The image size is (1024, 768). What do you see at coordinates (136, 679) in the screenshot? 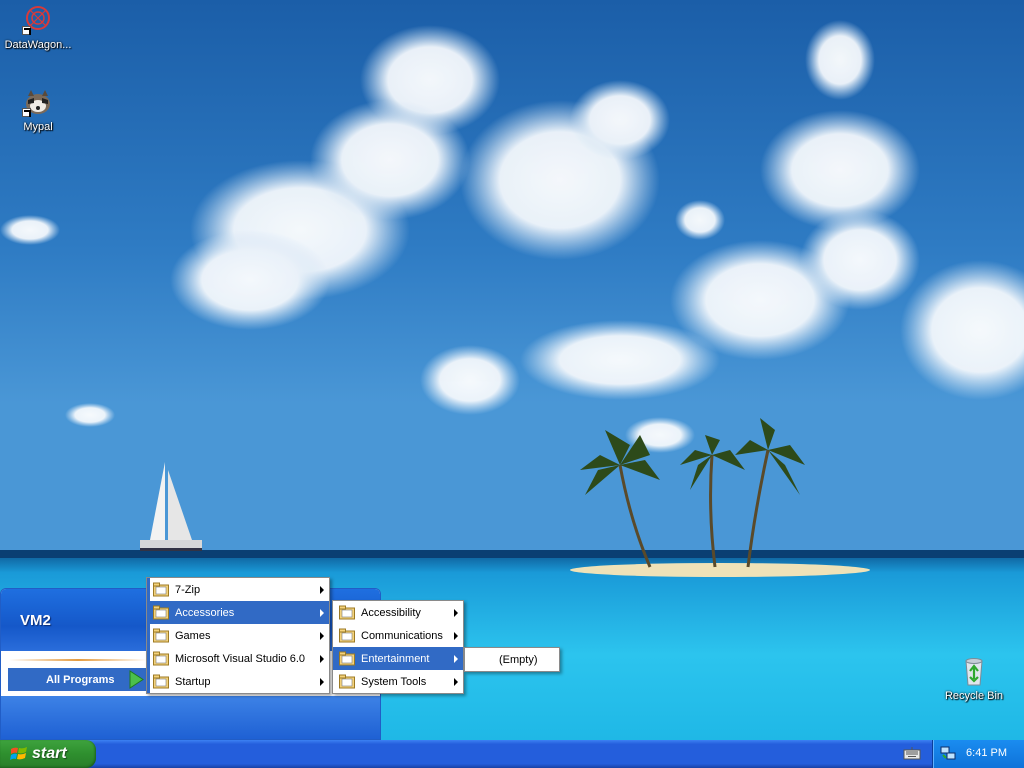
I see `green-arrow-icon` at bounding box center [136, 679].